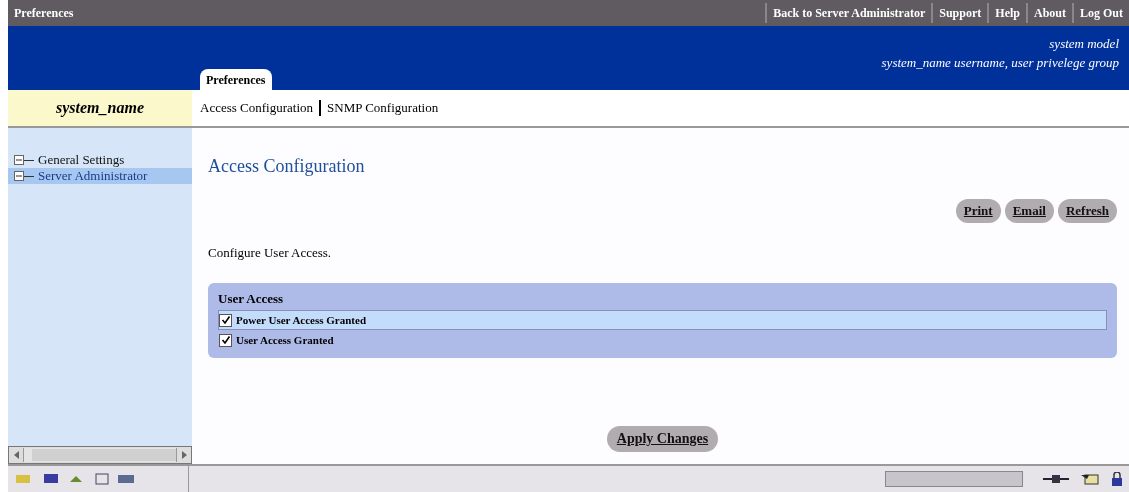  Describe the element at coordinates (978, 211) in the screenshot. I see `action-button: Print` at that location.